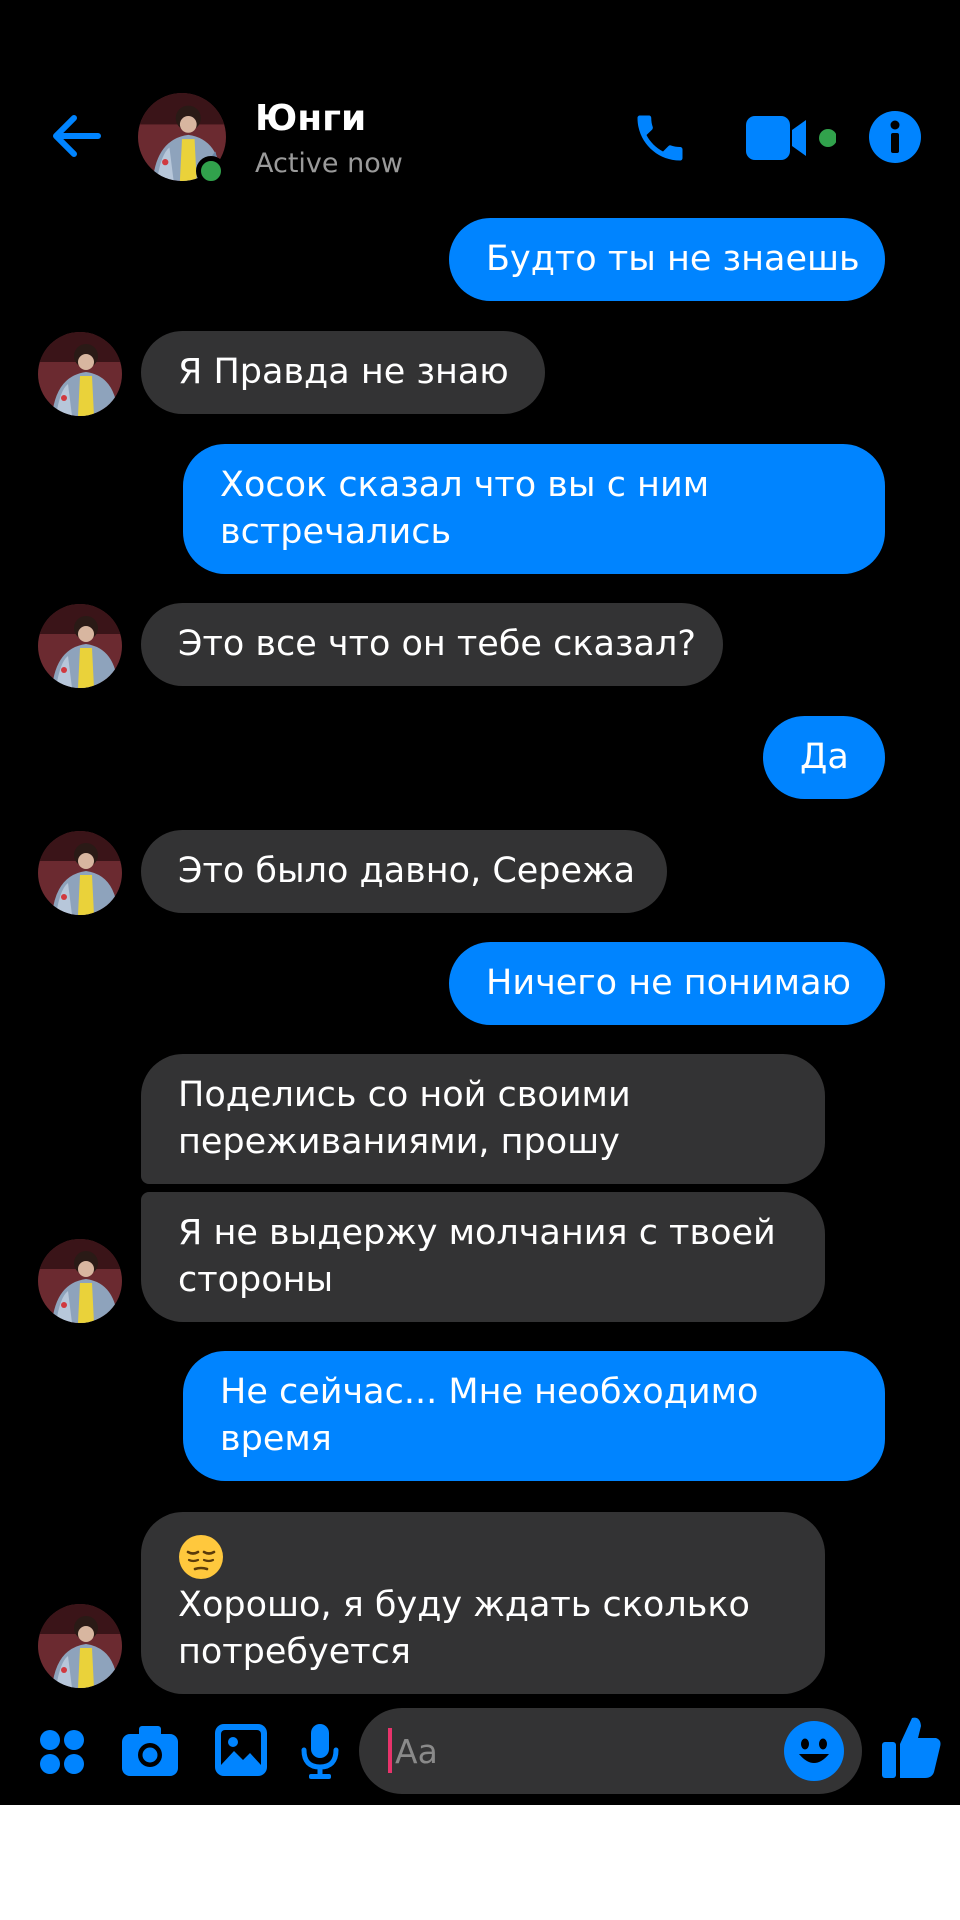 The height and width of the screenshot is (1920, 960). What do you see at coordinates (310, 118) in the screenshot?
I see `contact-name: Юнги` at bounding box center [310, 118].